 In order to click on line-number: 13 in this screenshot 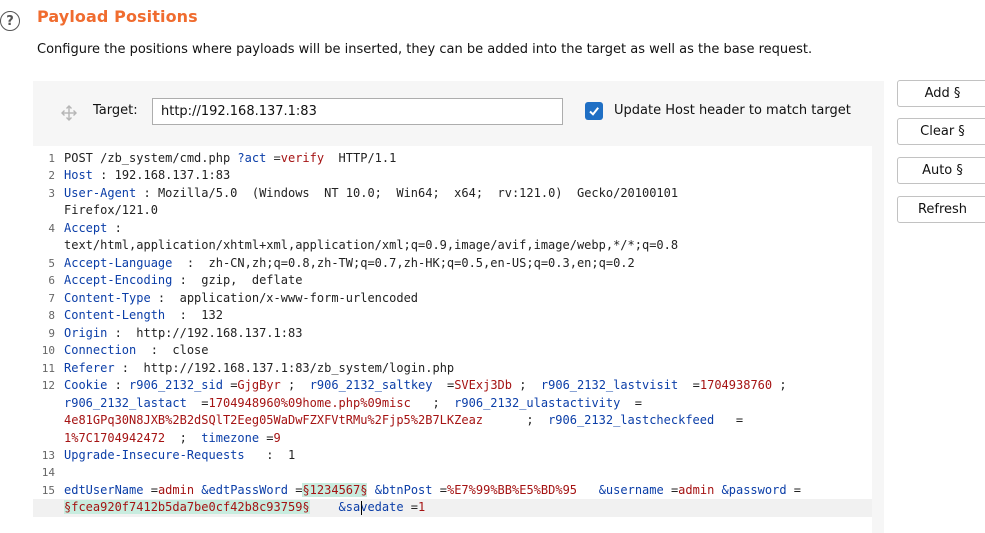, I will do `click(48, 455)`.